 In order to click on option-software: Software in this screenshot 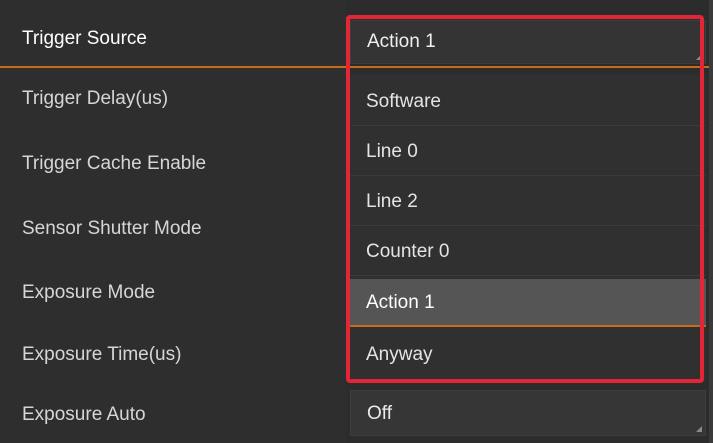, I will do `click(528, 102)`.